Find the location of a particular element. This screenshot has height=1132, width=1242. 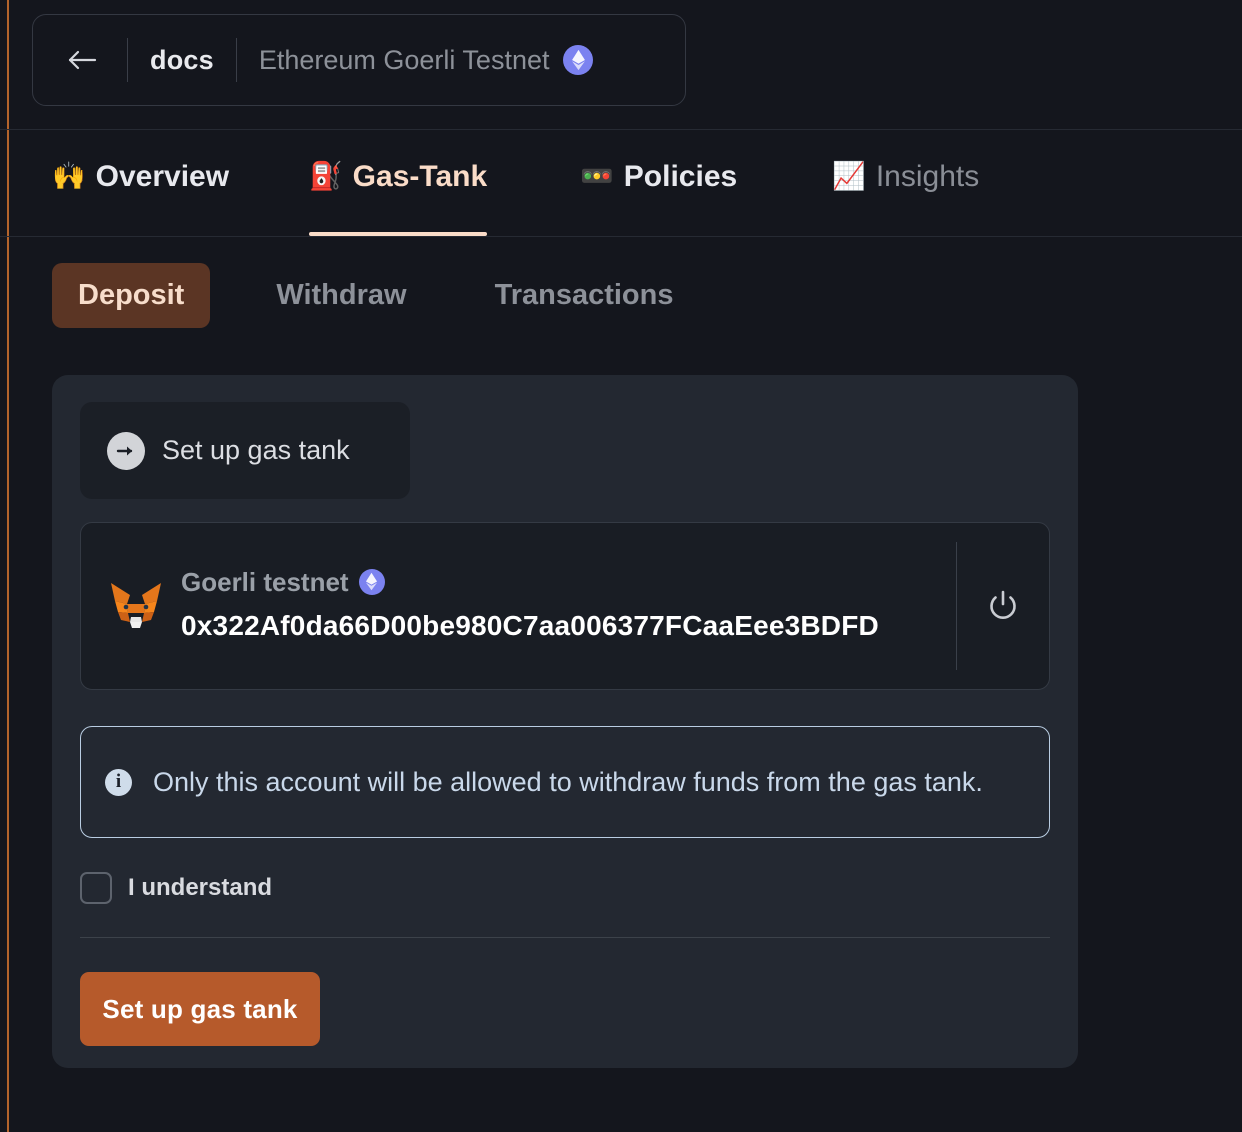

tab-overview: 🙌 Overview is located at coordinates (140, 183).